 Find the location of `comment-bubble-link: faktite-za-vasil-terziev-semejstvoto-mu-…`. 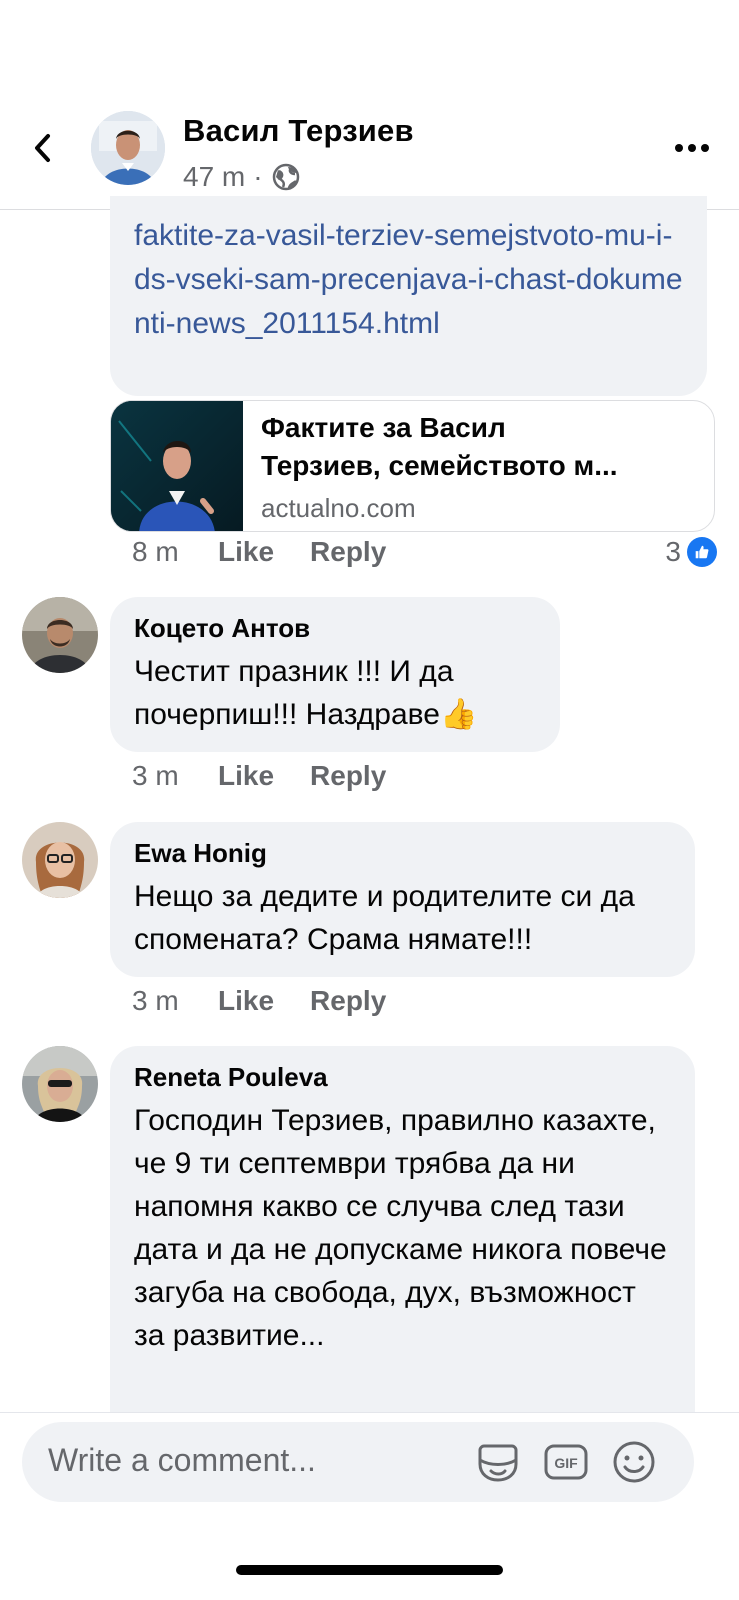

comment-bubble-link: faktite-za-vasil-terziev-semejstvoto-mu-… is located at coordinates (408, 296).